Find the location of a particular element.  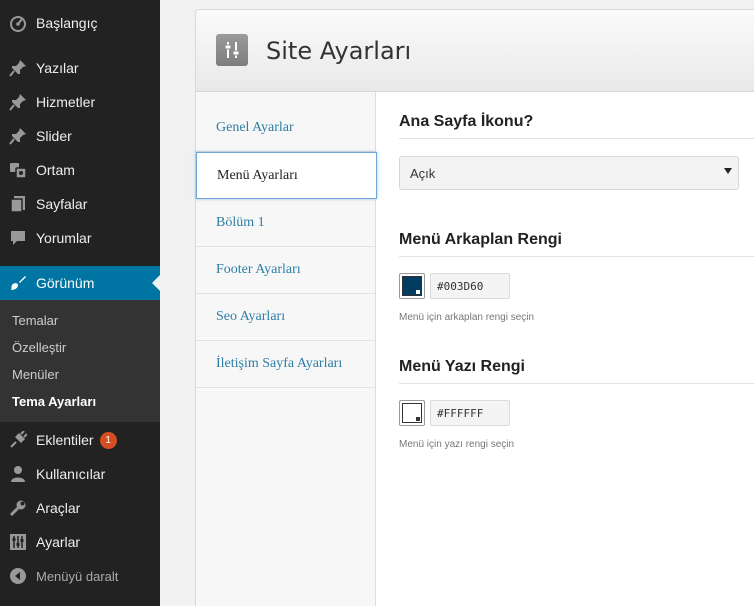

menu-item-pages: Sayfalar is located at coordinates (80, 204).